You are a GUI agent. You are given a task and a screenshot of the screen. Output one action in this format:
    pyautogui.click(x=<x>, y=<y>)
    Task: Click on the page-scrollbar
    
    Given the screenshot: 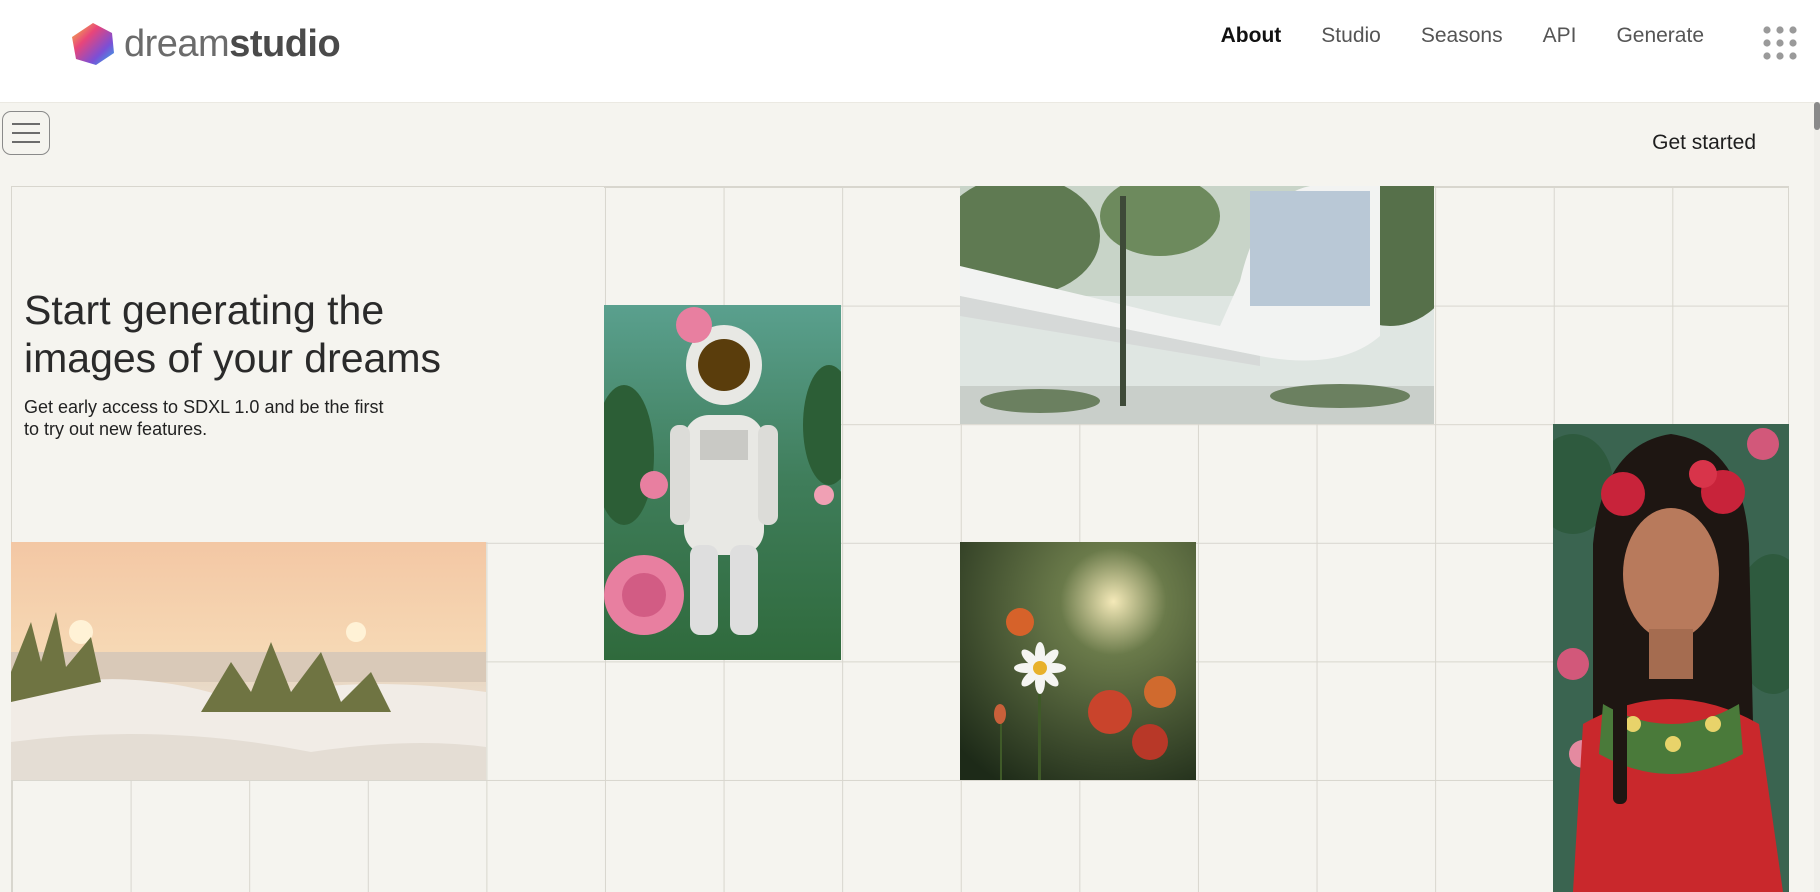 What is the action you would take?
    pyautogui.click(x=1817, y=497)
    